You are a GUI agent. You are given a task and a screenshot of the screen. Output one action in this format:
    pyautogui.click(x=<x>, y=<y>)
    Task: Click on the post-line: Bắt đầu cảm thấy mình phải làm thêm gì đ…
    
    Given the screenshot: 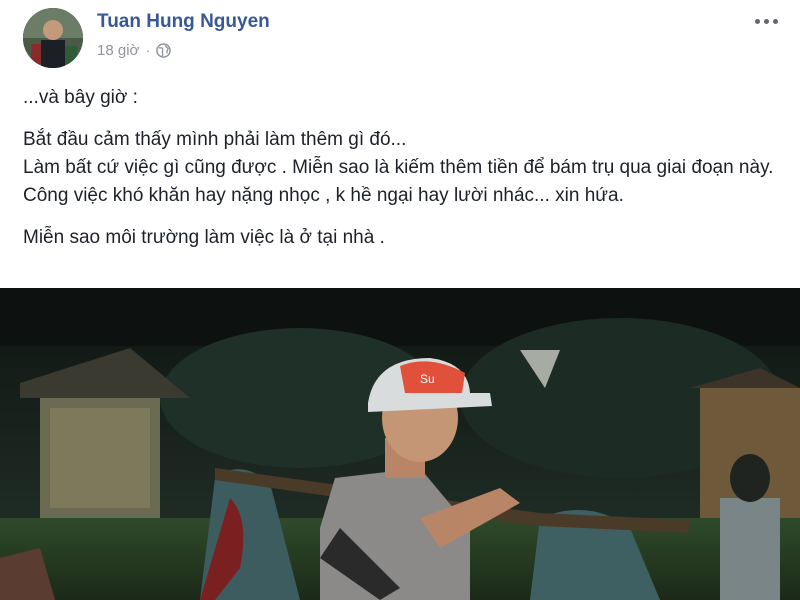 What is the action you would take?
    pyautogui.click(x=215, y=139)
    